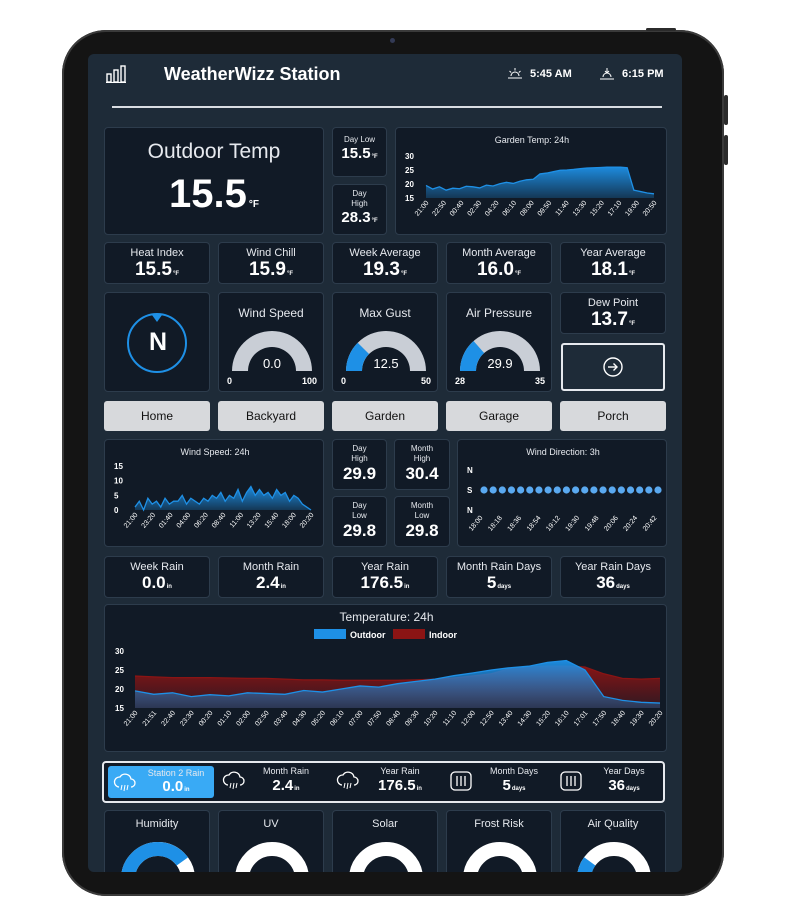 Image resolution: width=800 pixels, height=914 pixels. What do you see at coordinates (153, 269) in the screenshot?
I see `temp-stat-value: 15.5` at bounding box center [153, 269].